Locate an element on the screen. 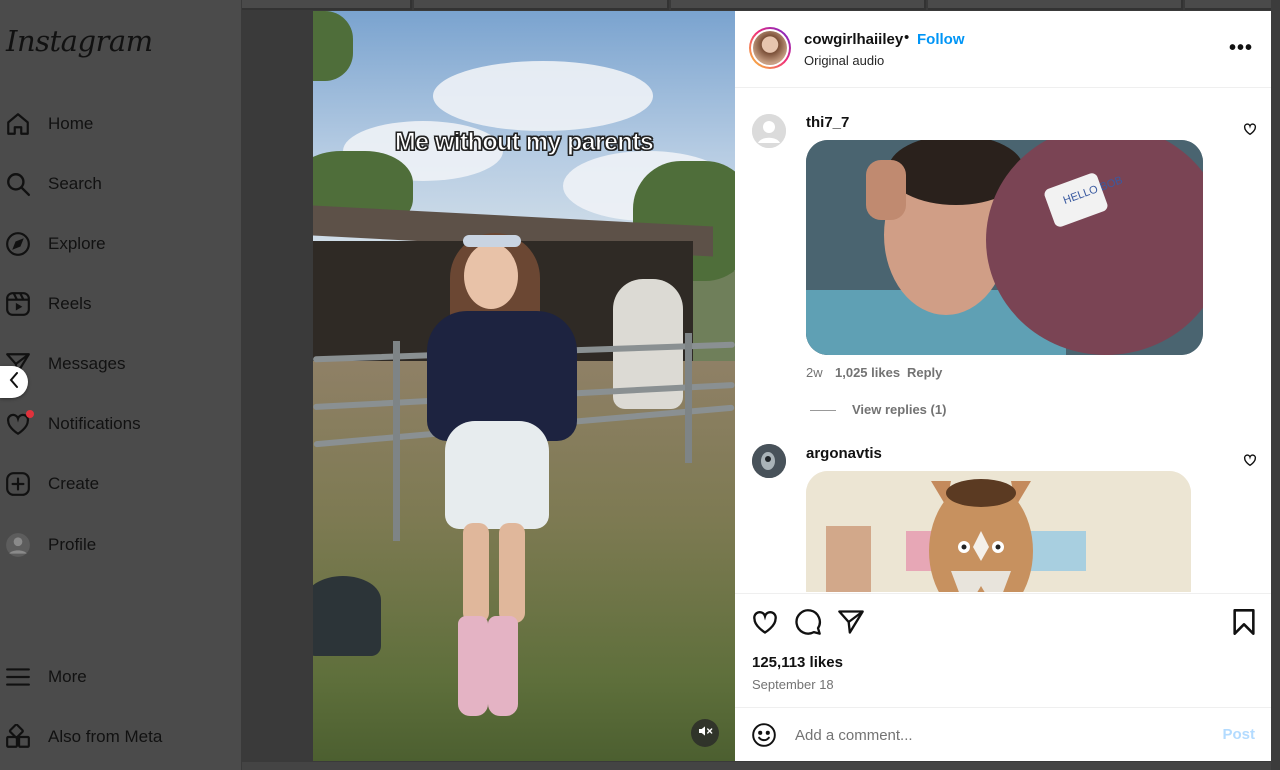 The height and width of the screenshot is (770, 1280). sidebar-item-label: Messages is located at coordinates (87, 363).